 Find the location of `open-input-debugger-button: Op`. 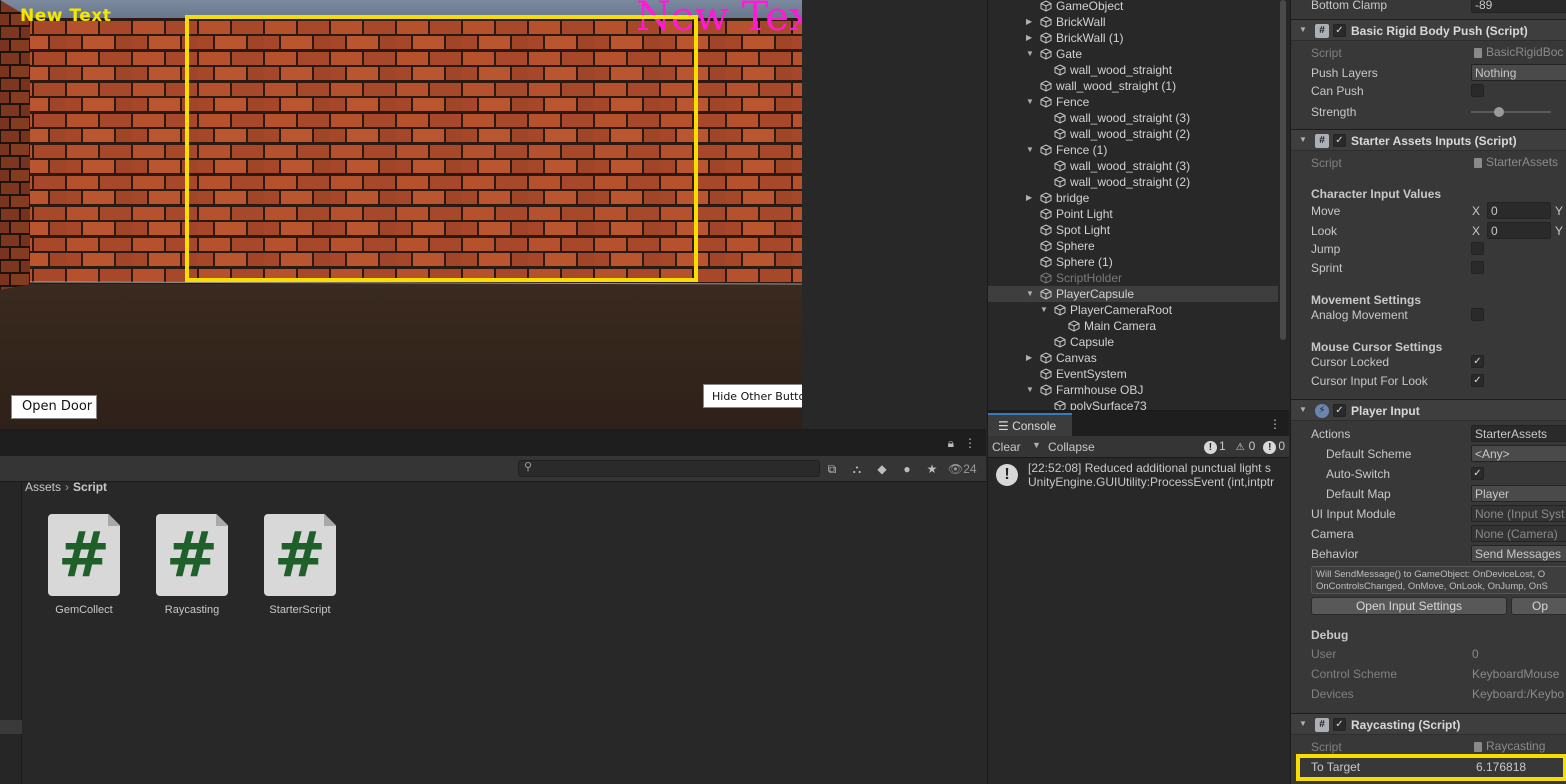

open-input-debugger-button: Op is located at coordinates (1538, 606).